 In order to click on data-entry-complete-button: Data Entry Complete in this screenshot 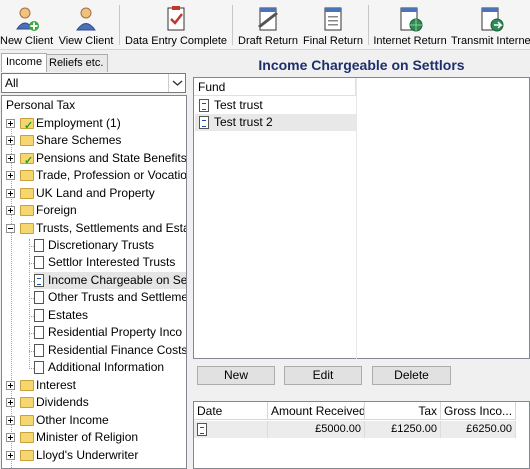, I will do `click(176, 24)`.